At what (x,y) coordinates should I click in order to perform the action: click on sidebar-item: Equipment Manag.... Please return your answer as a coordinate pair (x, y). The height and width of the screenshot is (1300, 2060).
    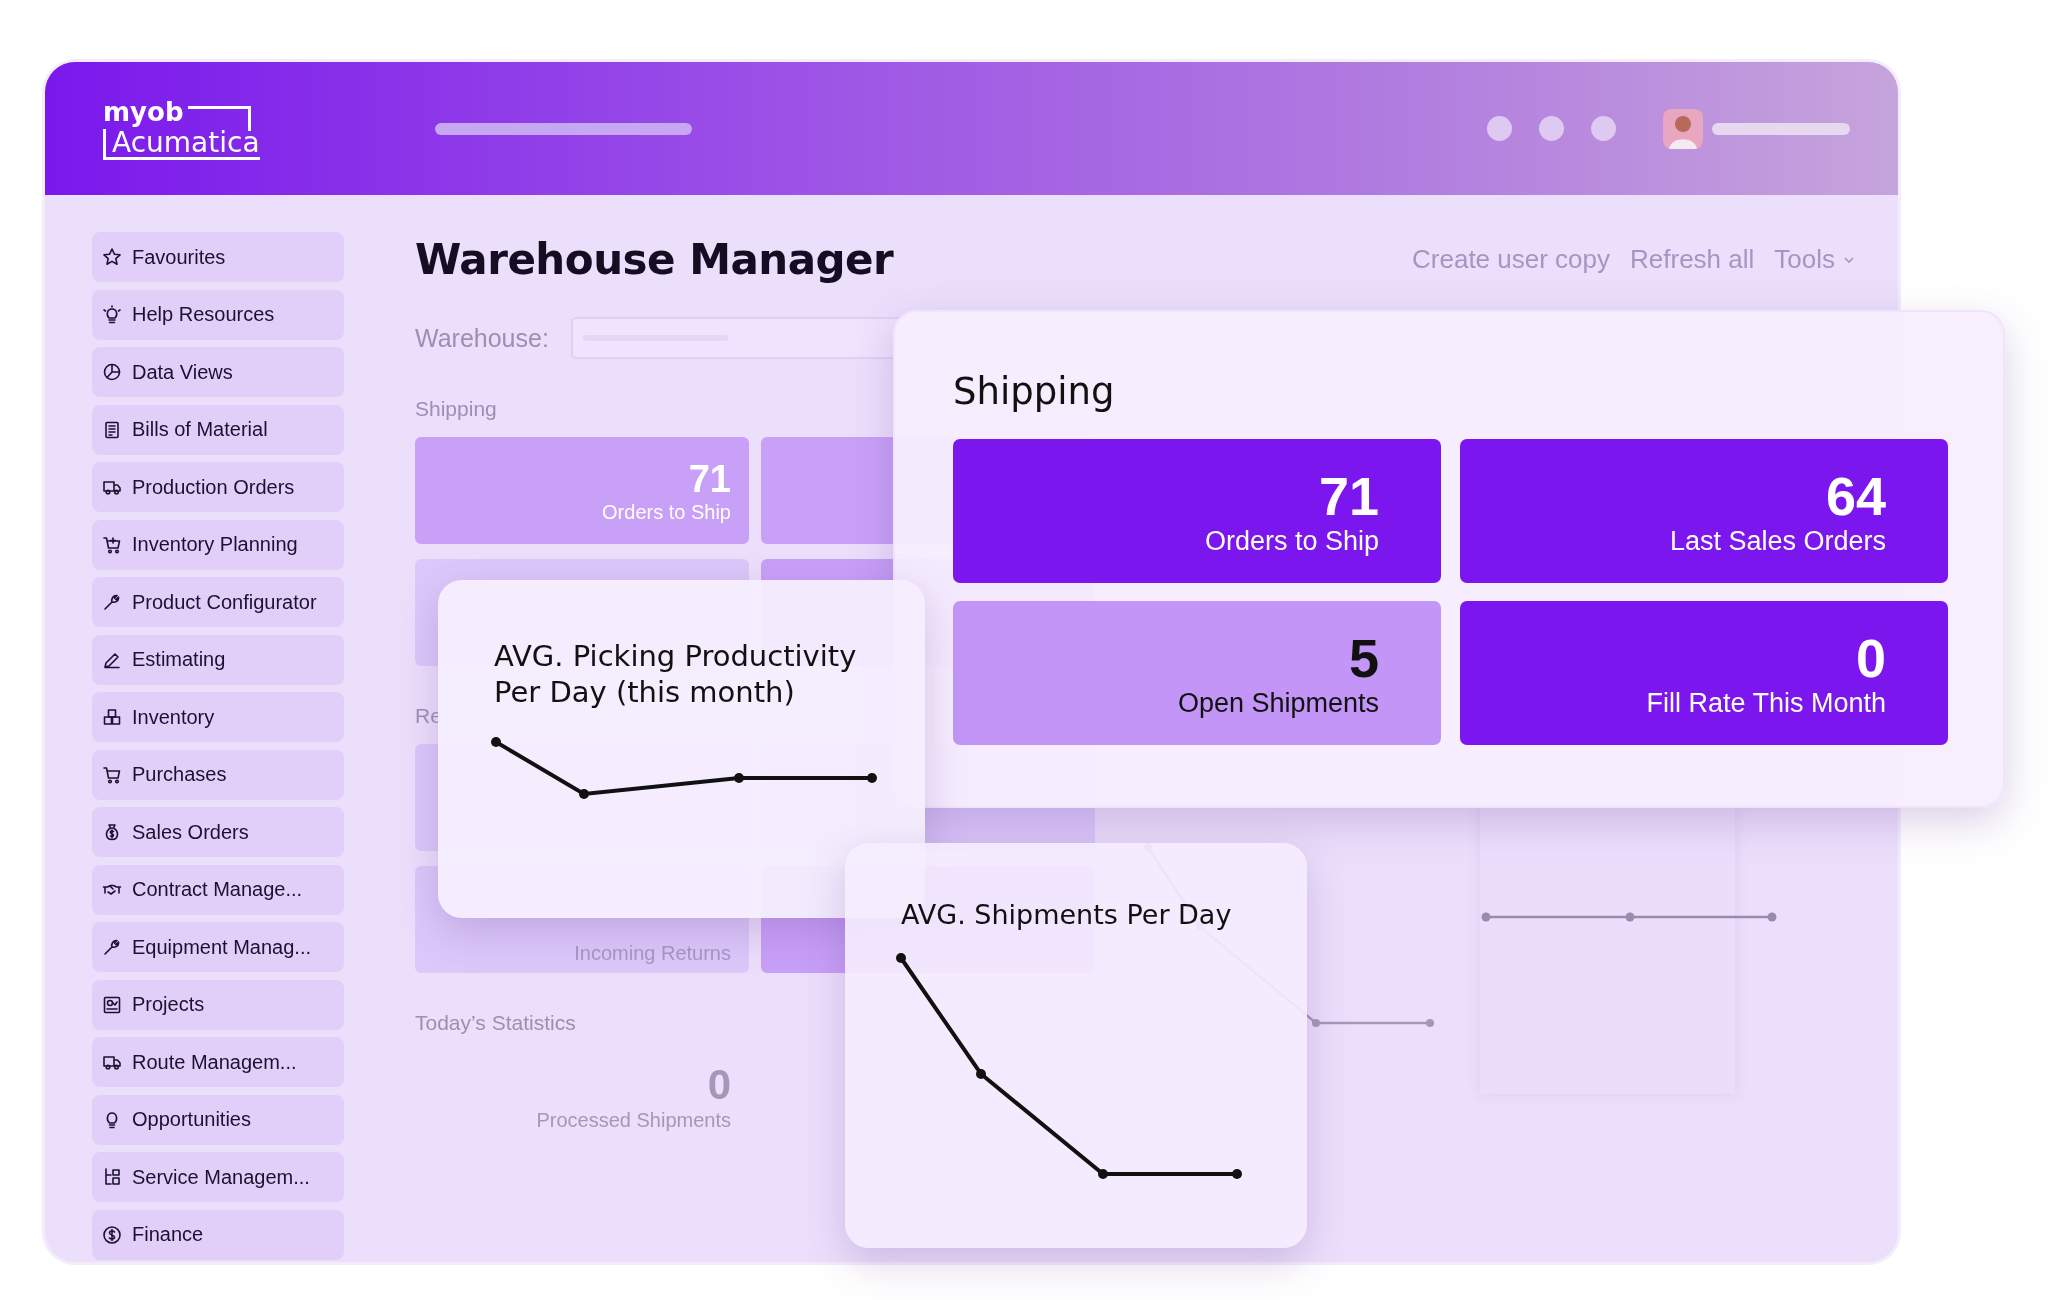
    Looking at the image, I should click on (218, 947).